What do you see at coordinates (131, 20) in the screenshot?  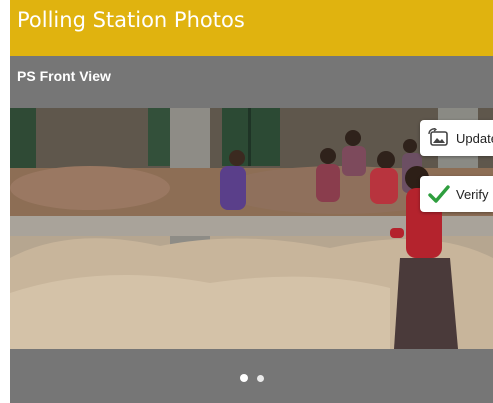 I see `page-title: Polling Station Photos` at bounding box center [131, 20].